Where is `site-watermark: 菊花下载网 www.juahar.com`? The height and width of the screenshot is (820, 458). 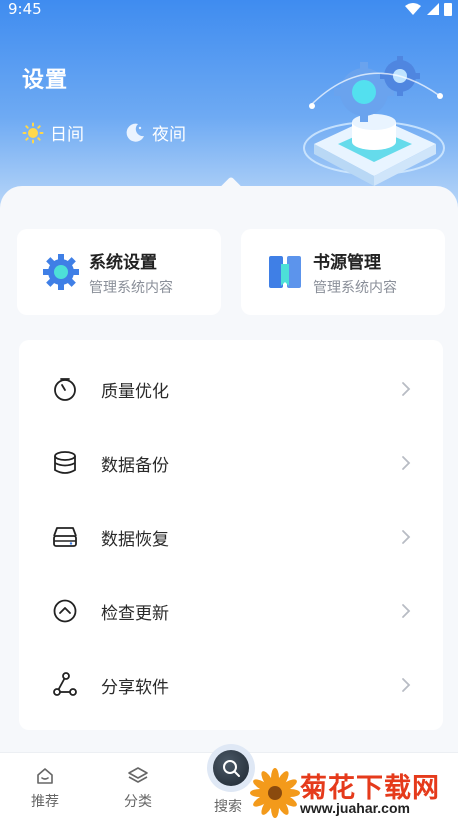
site-watermark: 菊花下载网 www.juahar.com is located at coordinates (354, 792).